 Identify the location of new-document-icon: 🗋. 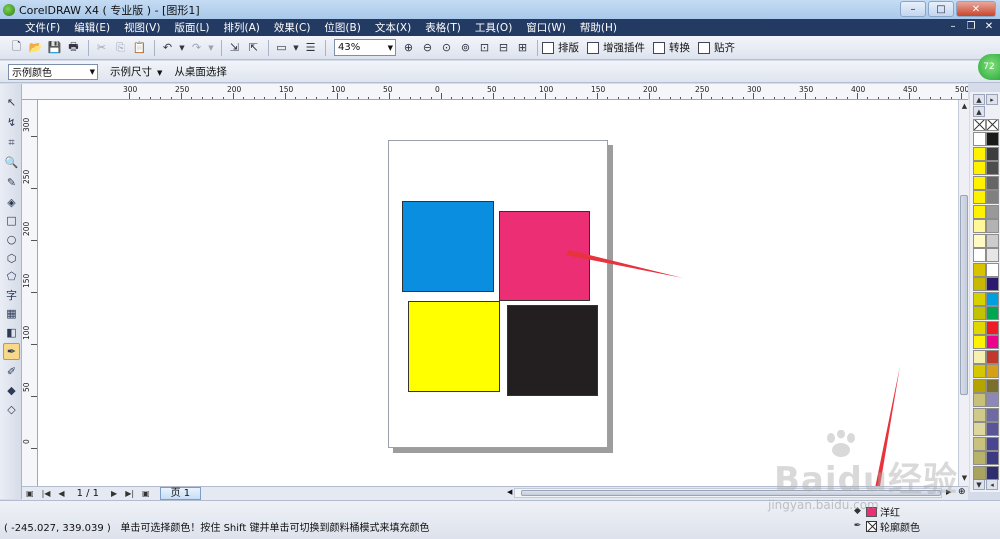
(16, 47).